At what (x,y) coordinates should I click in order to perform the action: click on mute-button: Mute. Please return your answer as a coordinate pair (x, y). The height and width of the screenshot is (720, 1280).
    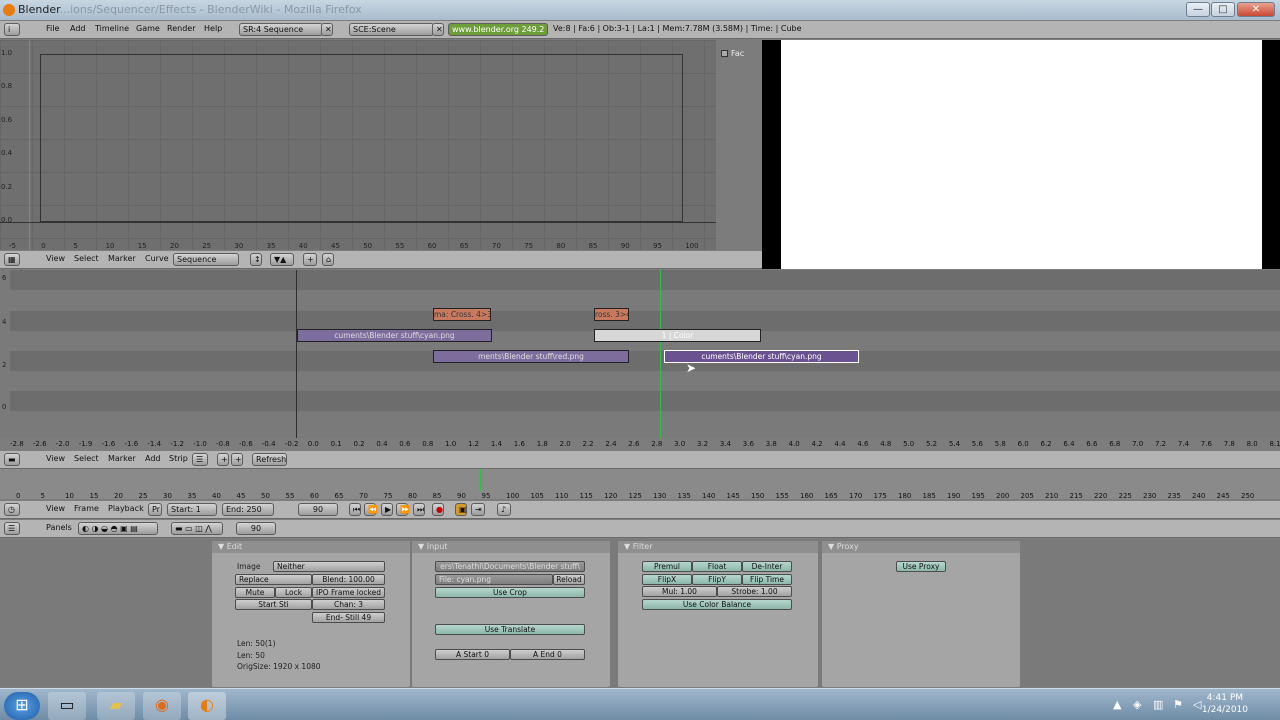
    Looking at the image, I should click on (255, 592).